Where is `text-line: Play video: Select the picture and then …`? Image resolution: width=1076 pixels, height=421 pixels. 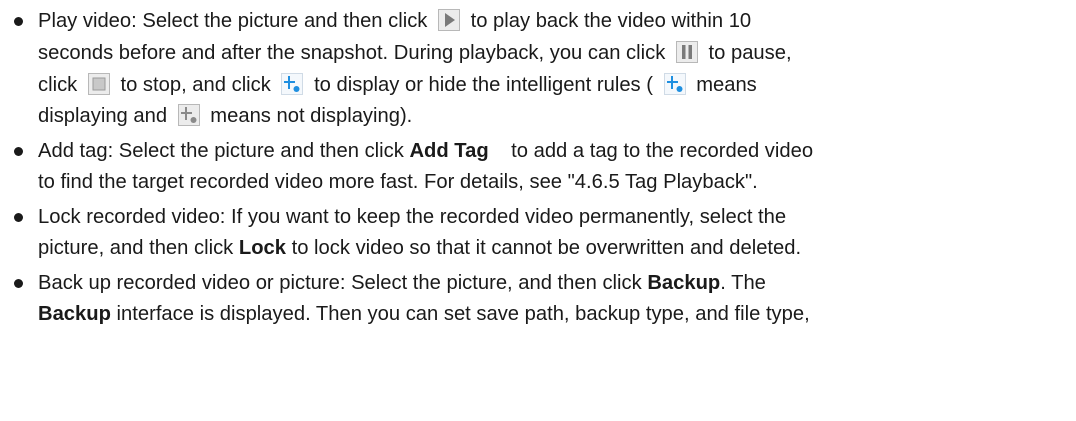
text-line: Play video: Select the picture and then … is located at coordinates (394, 21).